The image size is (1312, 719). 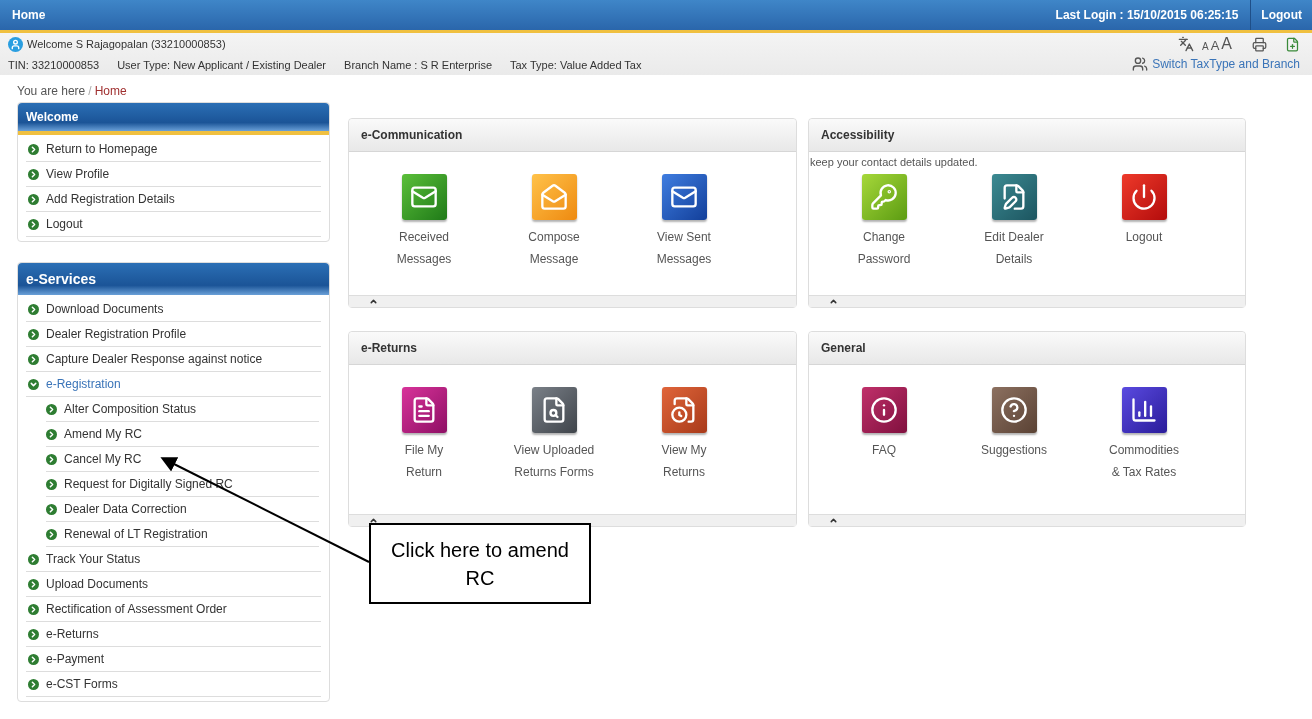 I want to click on tile-link: View Uploaded Returns Forms, so click(x=554, y=450).